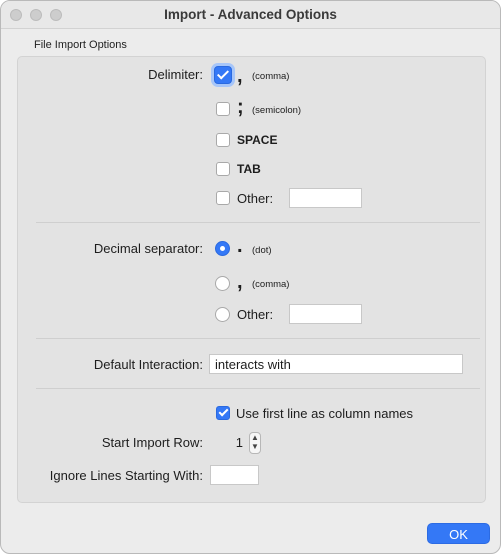 The image size is (501, 554). I want to click on title-bar: Import - Advanced Options, so click(250, 15).